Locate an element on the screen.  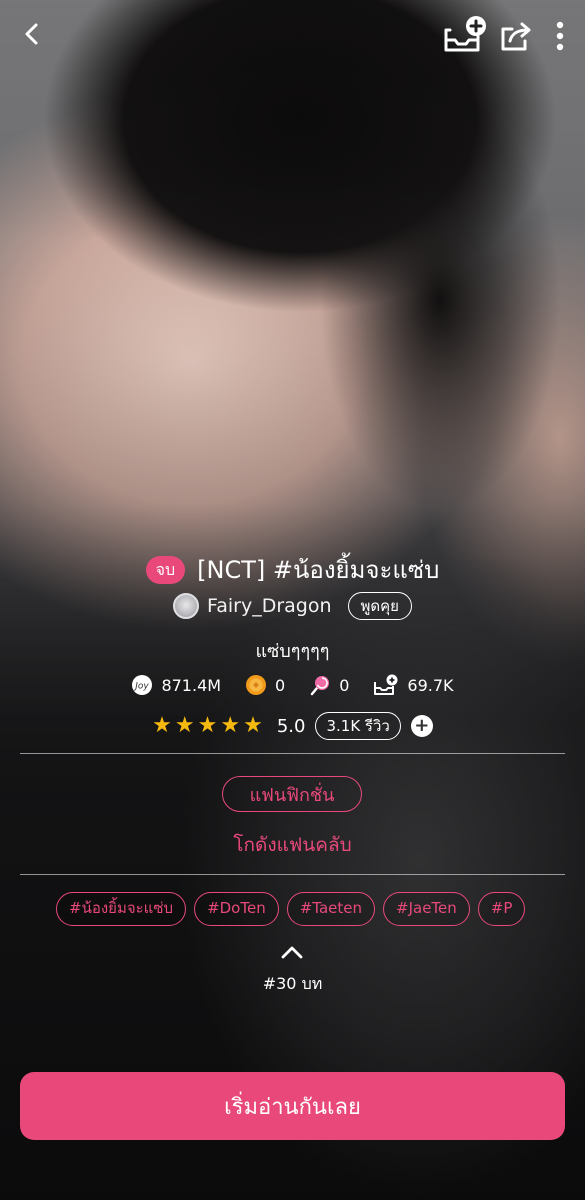
tag-chip: #JaeTen is located at coordinates (426, 909).